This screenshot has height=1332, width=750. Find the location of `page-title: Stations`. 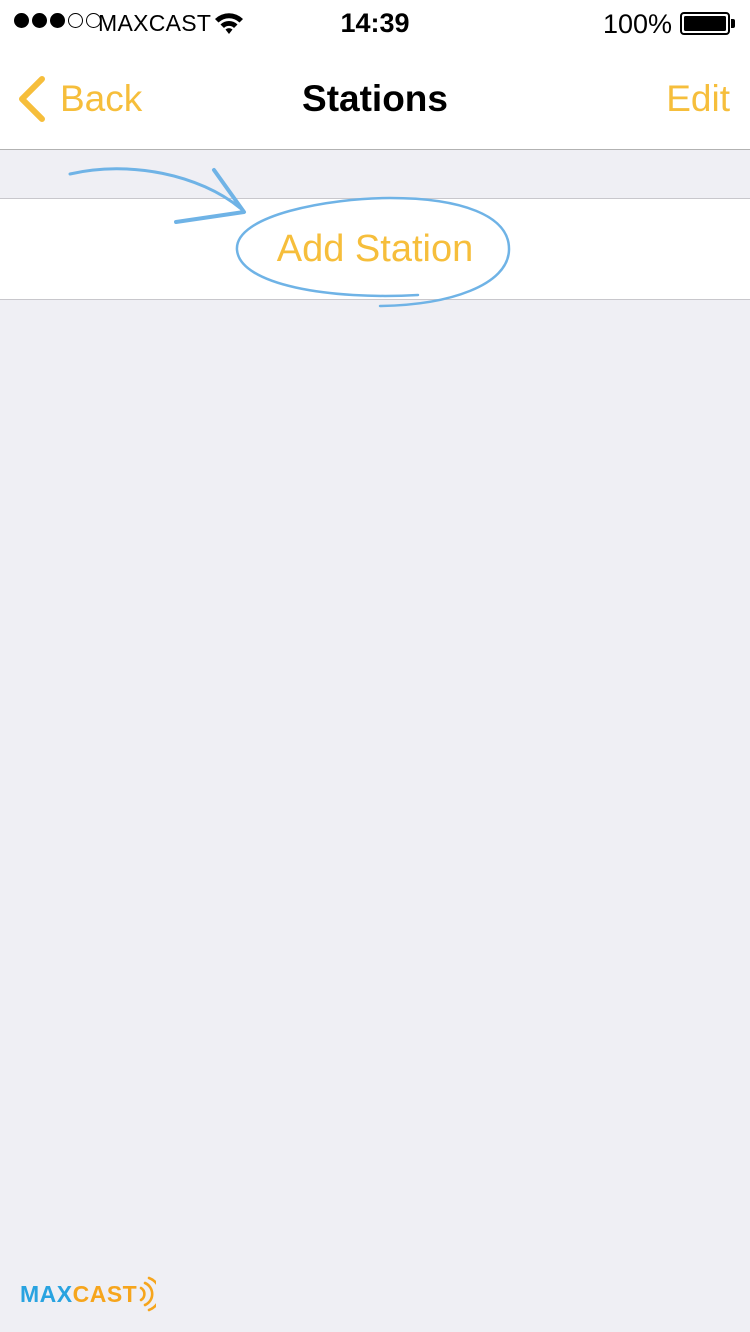

page-title: Stations is located at coordinates (375, 98).